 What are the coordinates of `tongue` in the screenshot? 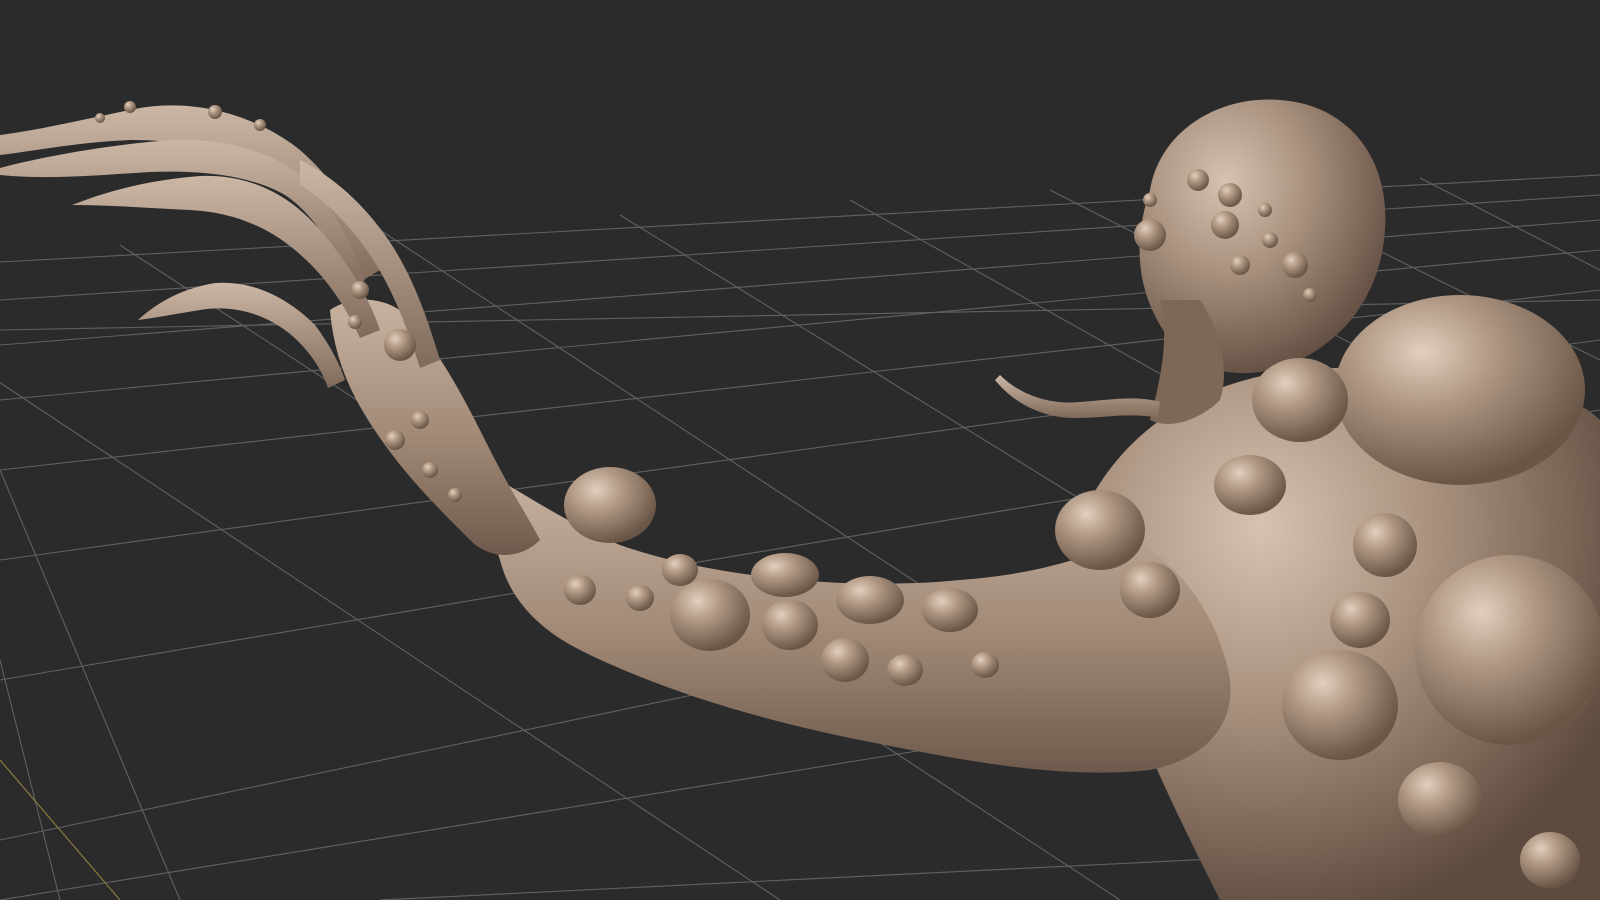 It's located at (1077, 396).